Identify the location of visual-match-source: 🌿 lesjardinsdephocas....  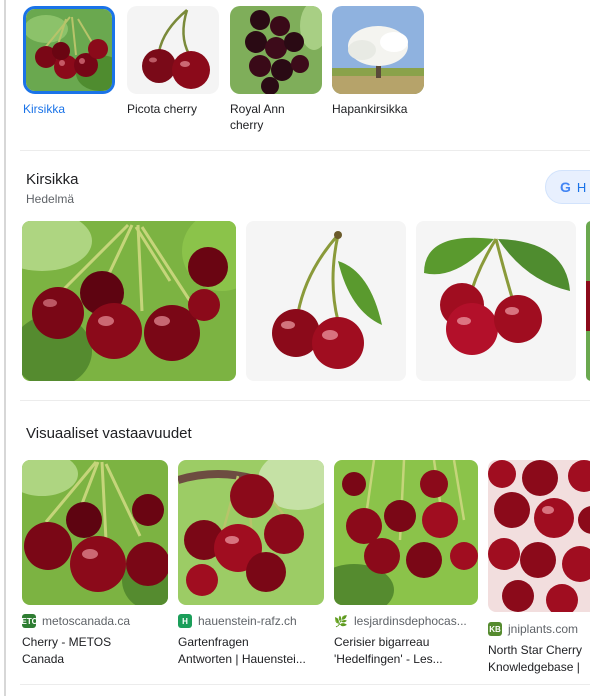
(400, 621).